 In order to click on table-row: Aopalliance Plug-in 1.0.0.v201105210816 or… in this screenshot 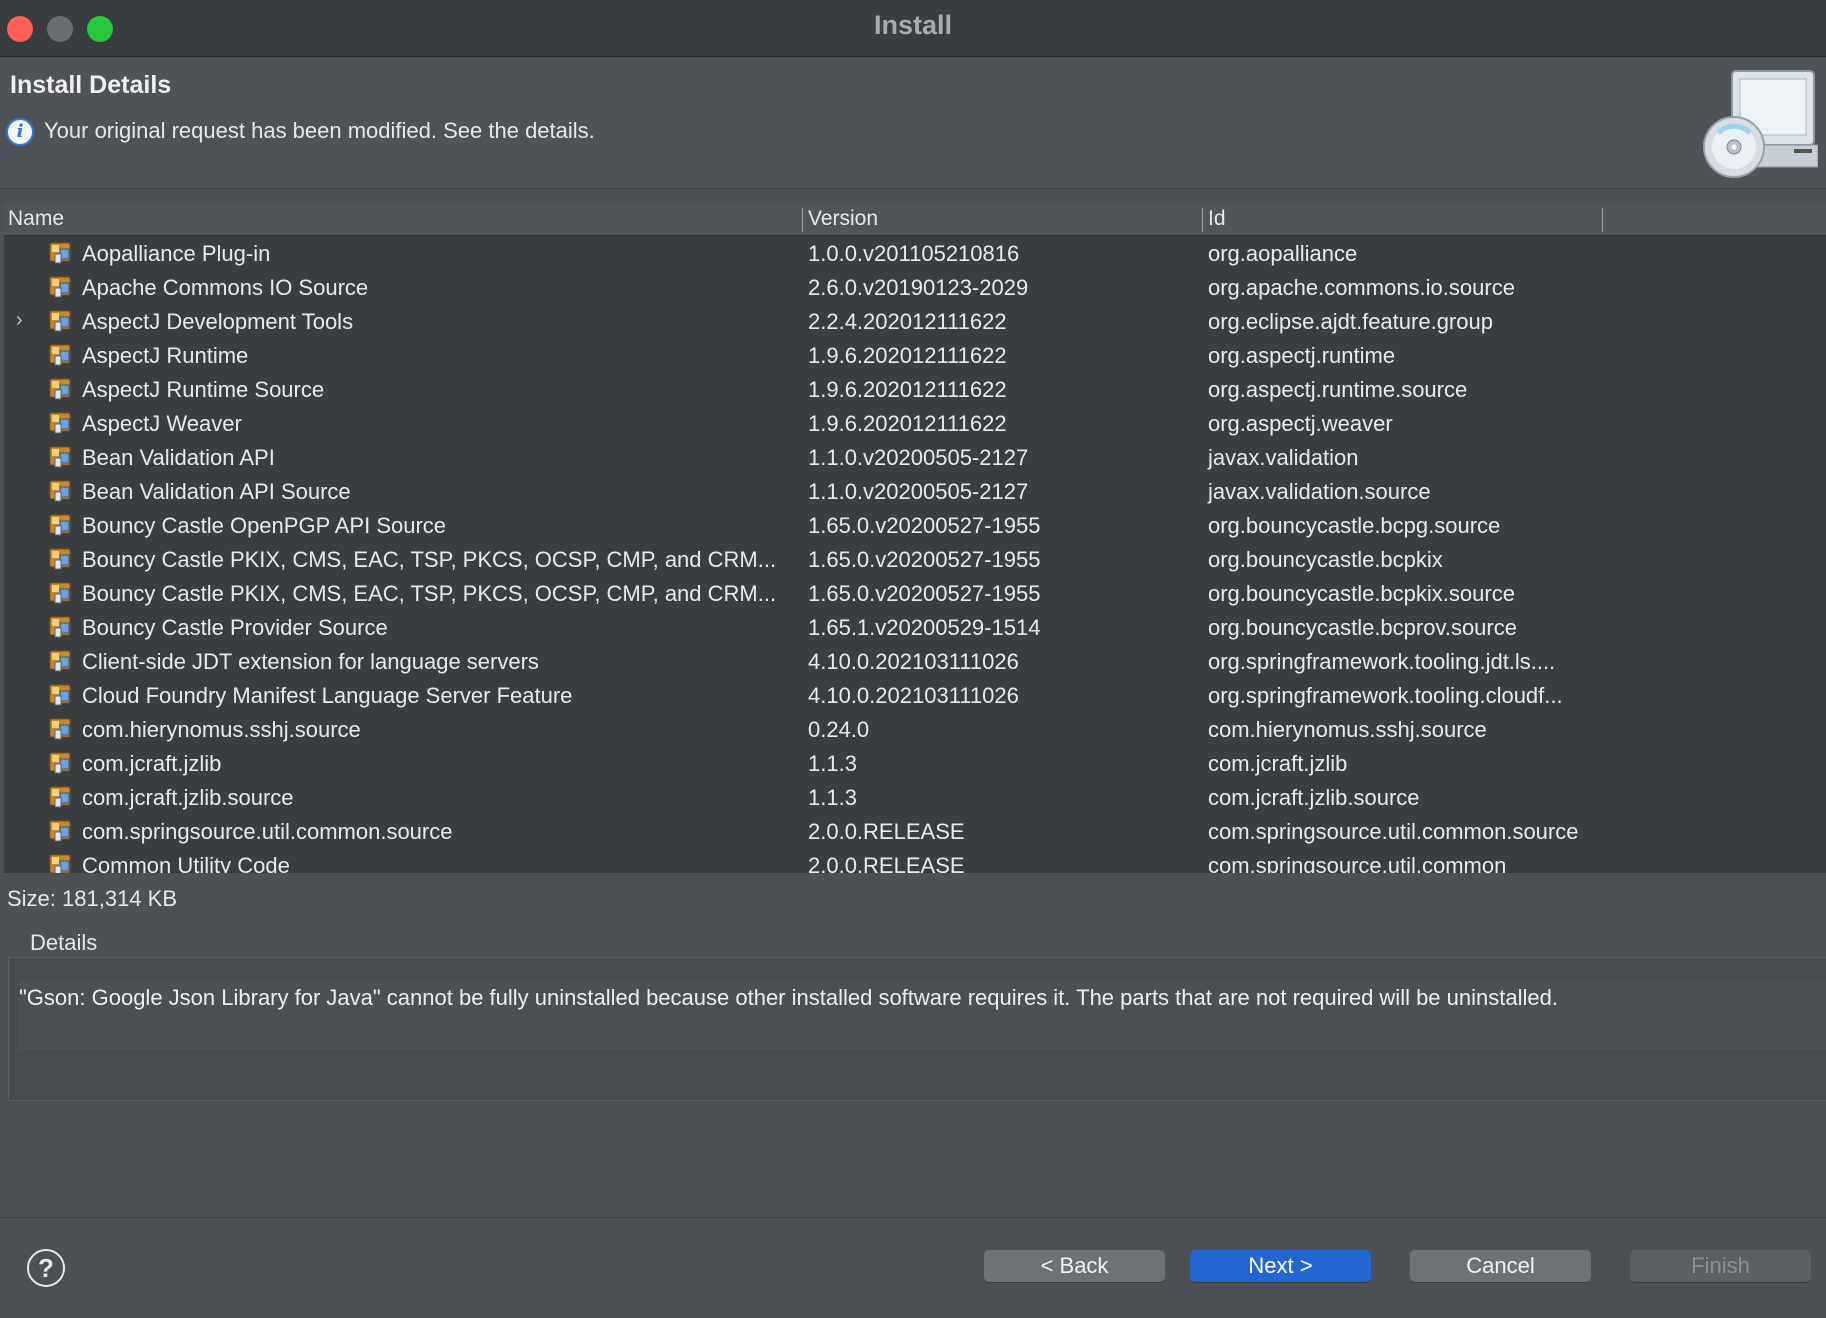, I will do `click(915, 253)`.